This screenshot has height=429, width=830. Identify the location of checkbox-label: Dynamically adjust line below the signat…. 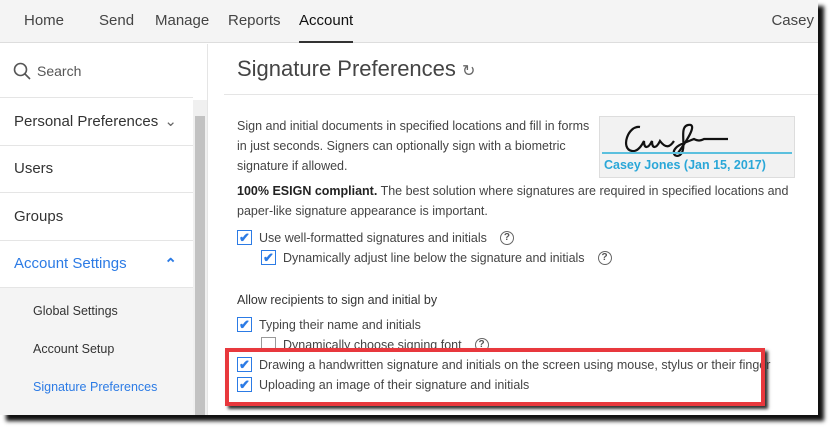
(434, 257).